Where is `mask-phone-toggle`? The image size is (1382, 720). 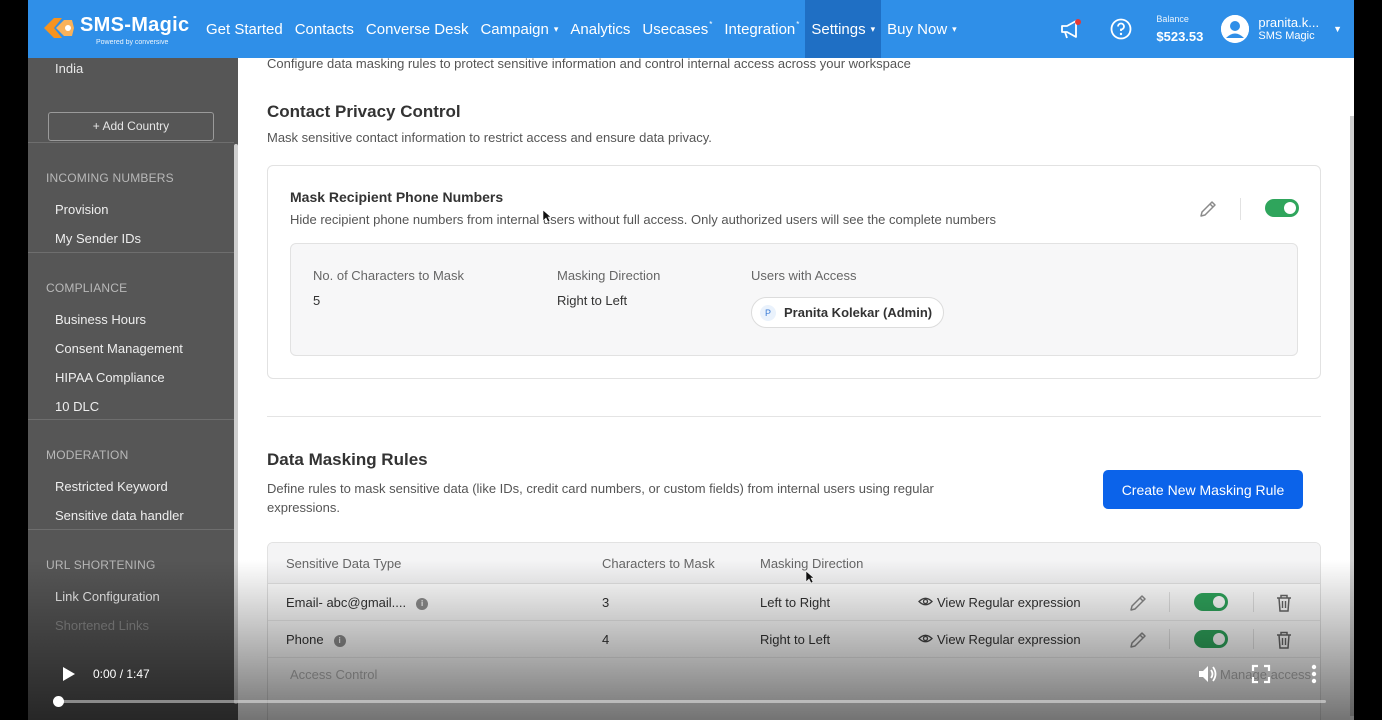 mask-phone-toggle is located at coordinates (1282, 208).